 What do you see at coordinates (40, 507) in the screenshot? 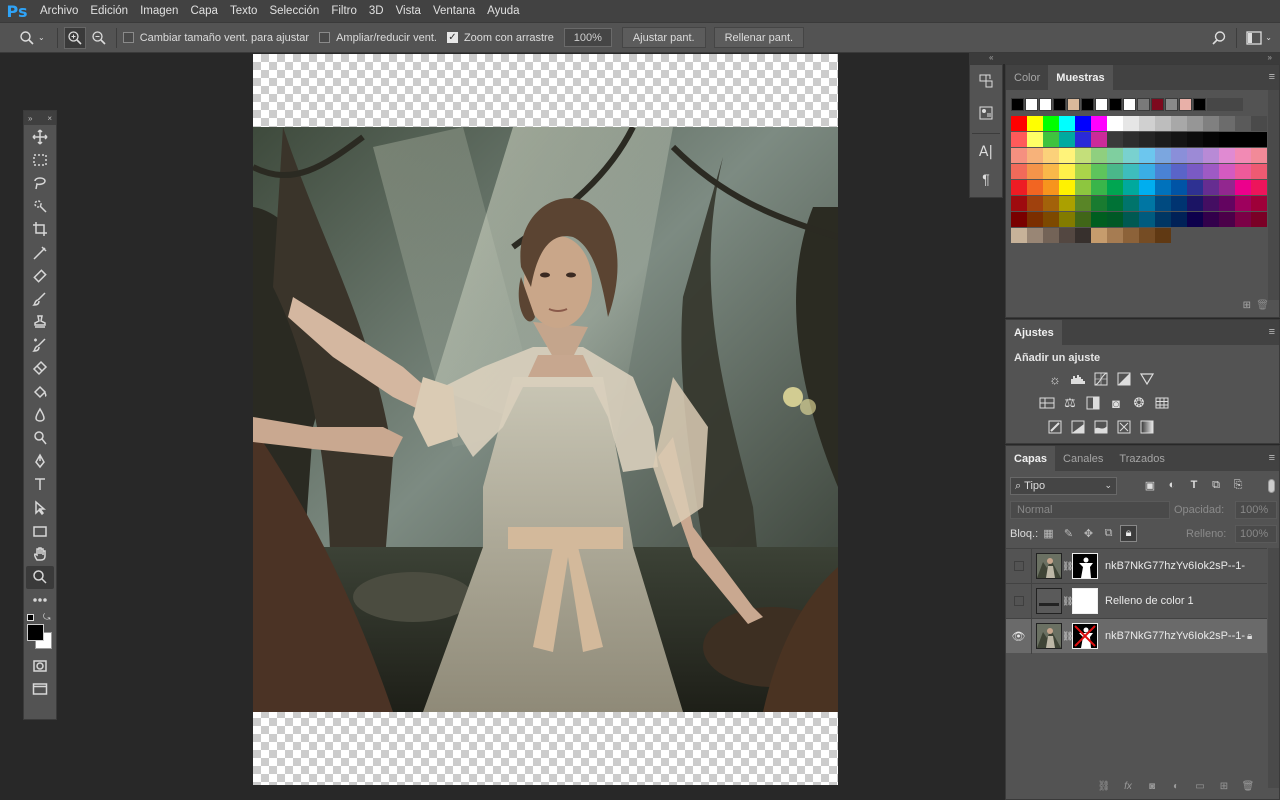
I see `path-select-tool-icon` at bounding box center [40, 507].